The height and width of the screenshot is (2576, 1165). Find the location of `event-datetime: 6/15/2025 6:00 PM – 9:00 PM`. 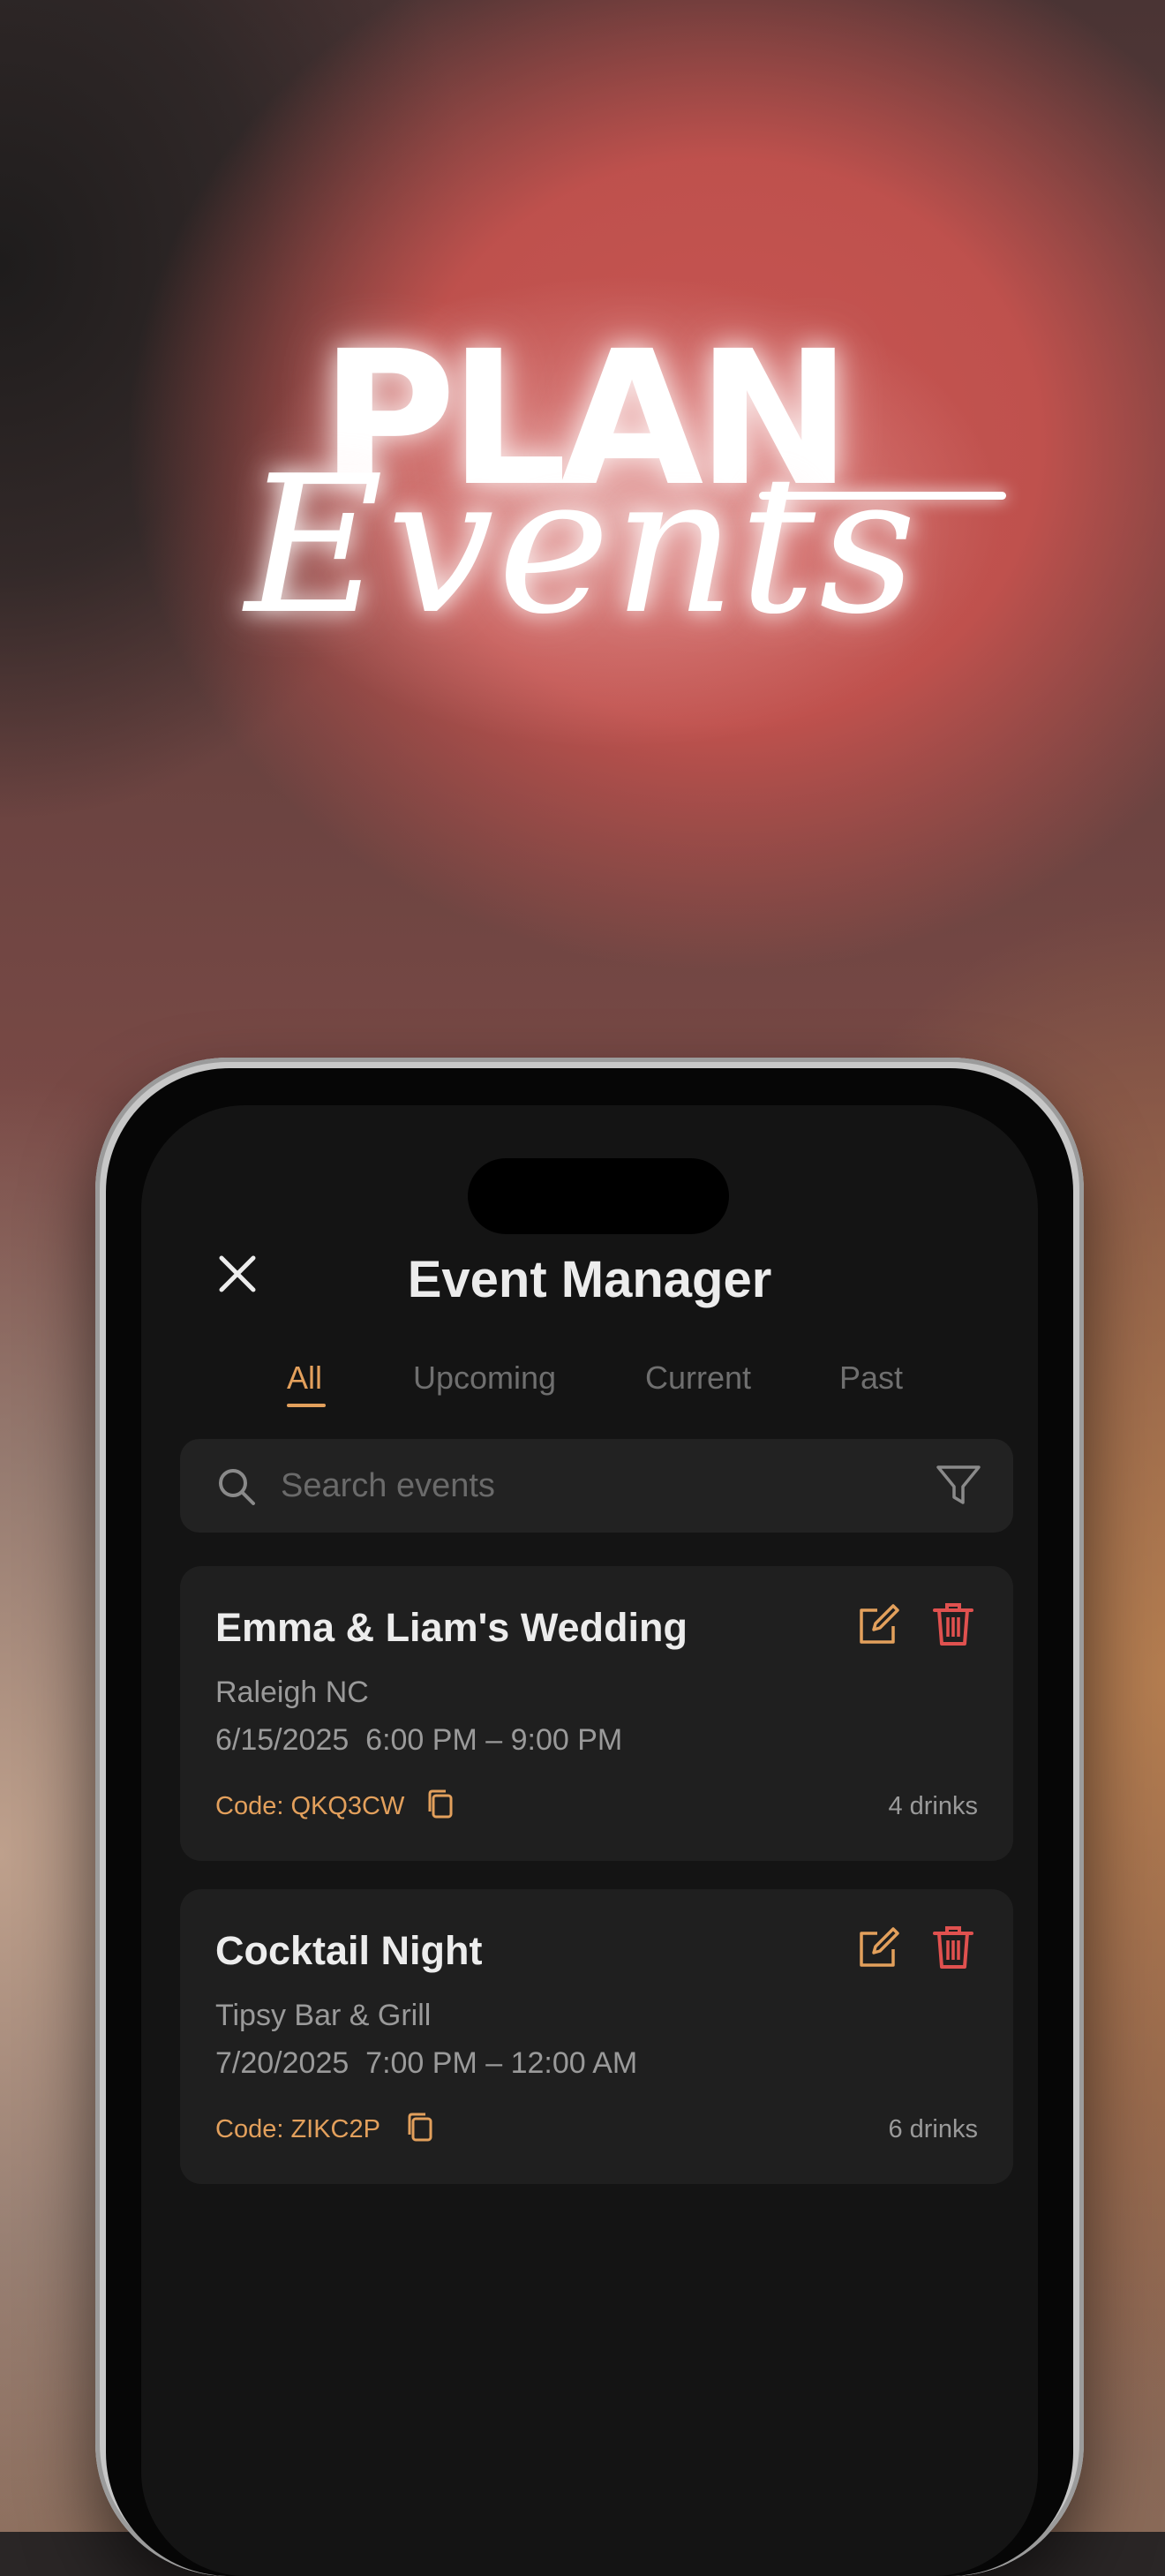

event-datetime: 6/15/2025 6:00 PM – 9:00 PM is located at coordinates (418, 1741).